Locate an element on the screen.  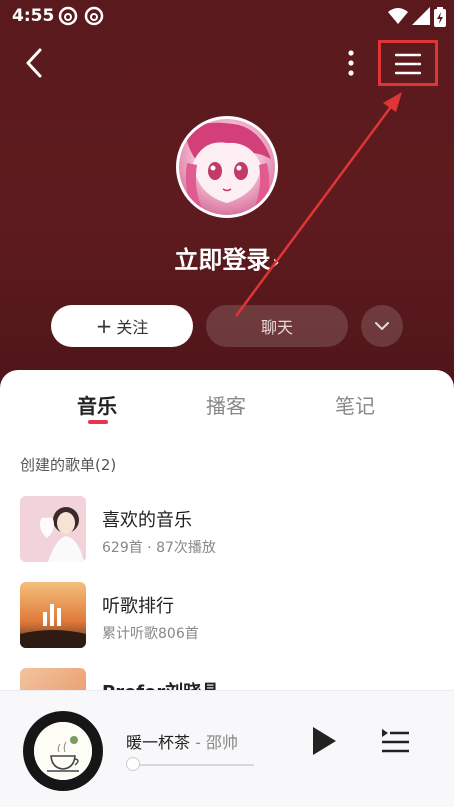
playlist-item: 喜欢的音乐 629首 · 87次播放 is located at coordinates (230, 530).